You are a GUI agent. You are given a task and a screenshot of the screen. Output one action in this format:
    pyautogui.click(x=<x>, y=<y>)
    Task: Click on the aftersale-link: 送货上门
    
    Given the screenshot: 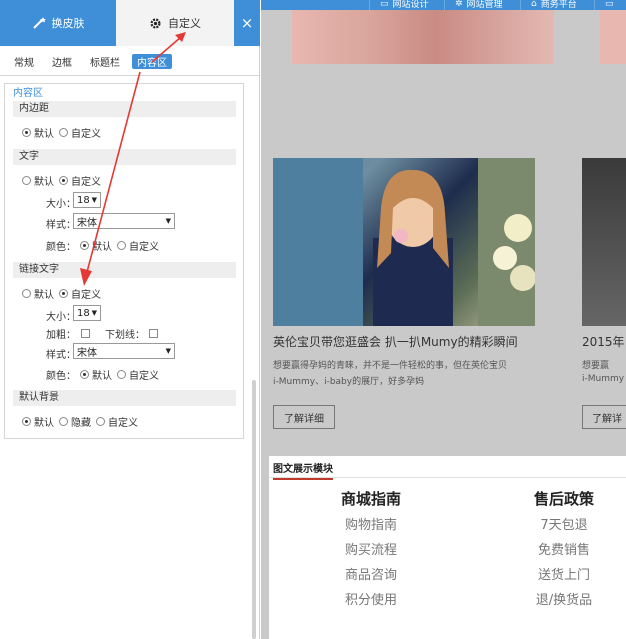 What is the action you would take?
    pyautogui.click(x=564, y=573)
    